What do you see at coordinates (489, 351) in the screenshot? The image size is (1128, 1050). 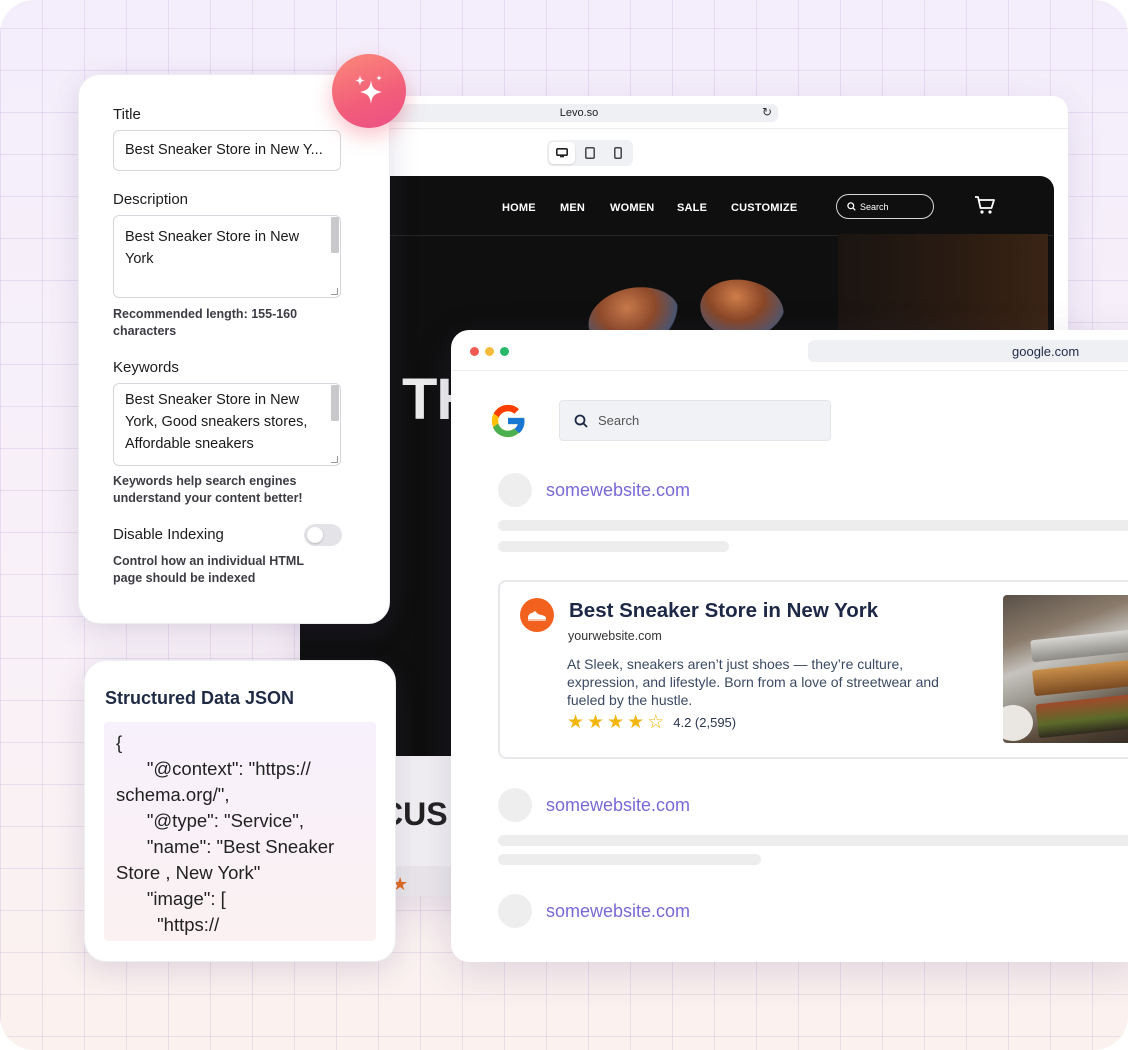 I see `window-minimize-dot` at bounding box center [489, 351].